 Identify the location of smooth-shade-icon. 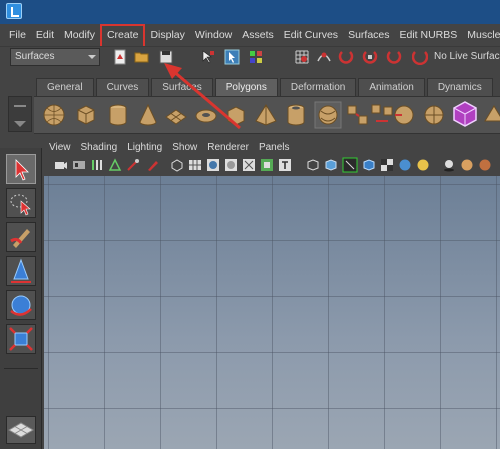
(213, 165).